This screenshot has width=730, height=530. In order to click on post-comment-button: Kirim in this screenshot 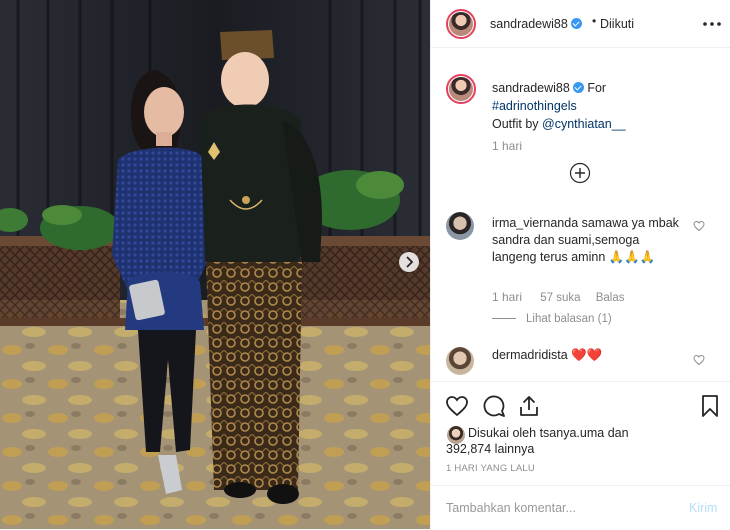, I will do `click(703, 508)`.